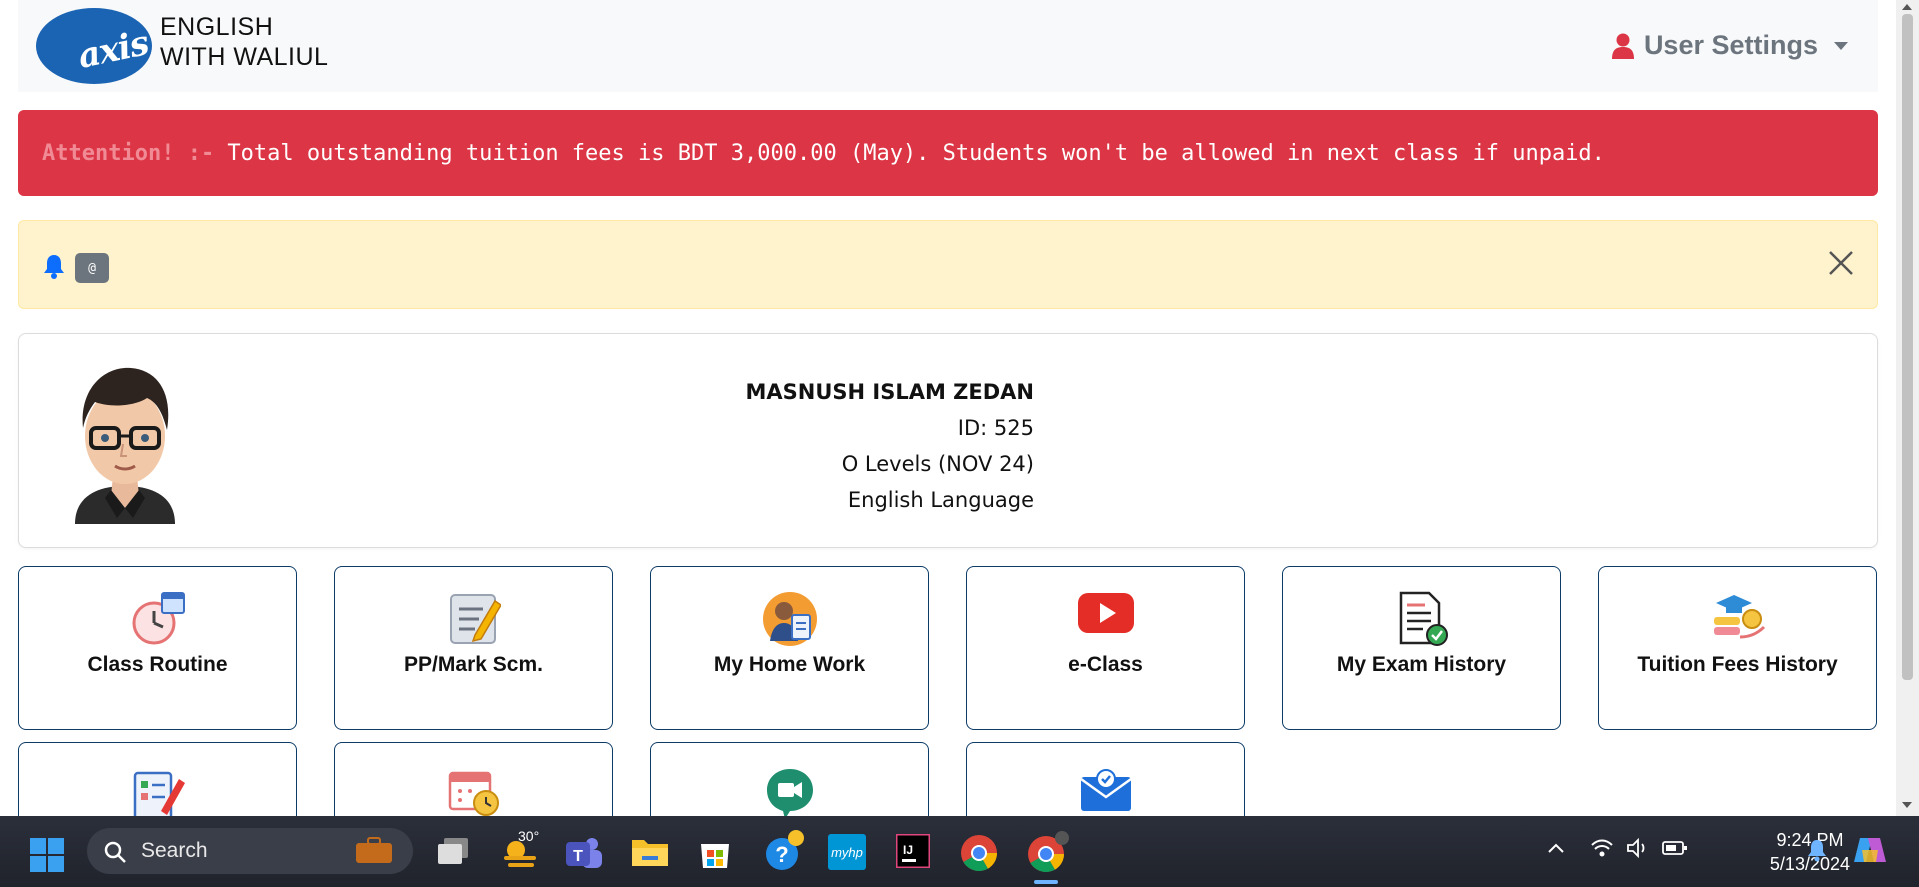 This screenshot has height=887, width=1919. I want to click on intellij-icon: IJ, so click(913, 851).